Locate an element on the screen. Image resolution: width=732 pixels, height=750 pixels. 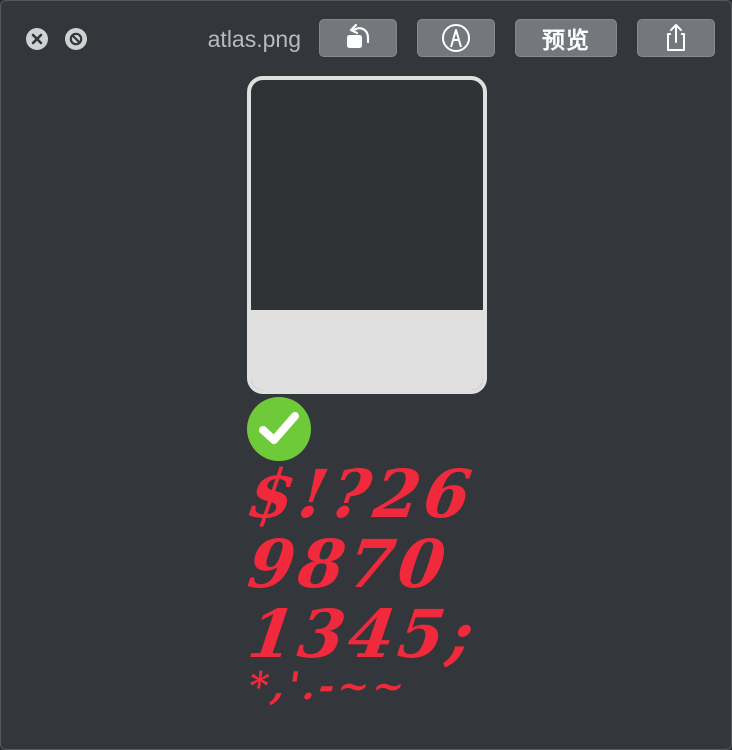
rotate-left-icon is located at coordinates (358, 35).